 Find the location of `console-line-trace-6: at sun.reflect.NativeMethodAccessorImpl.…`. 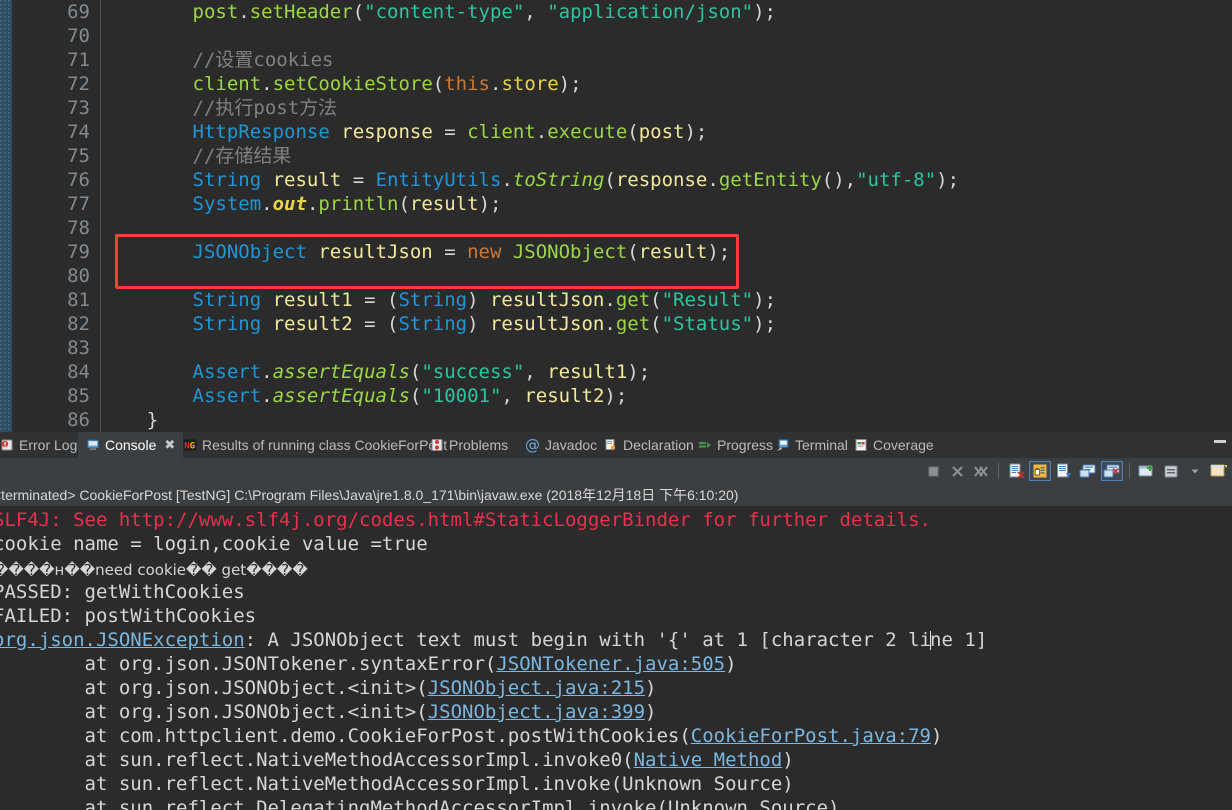

console-line-trace-6: at sun.reflect.NativeMethodAccessorImpl.… is located at coordinates (397, 784).